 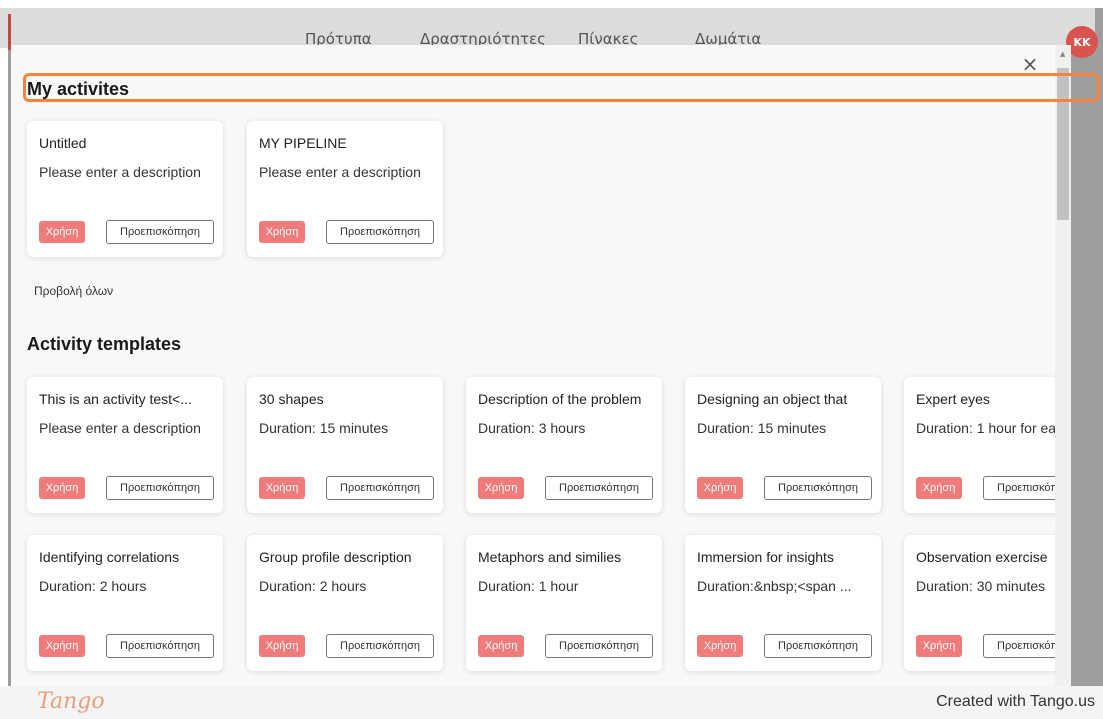 What do you see at coordinates (772, 399) in the screenshot?
I see `card-title: Designing an object that` at bounding box center [772, 399].